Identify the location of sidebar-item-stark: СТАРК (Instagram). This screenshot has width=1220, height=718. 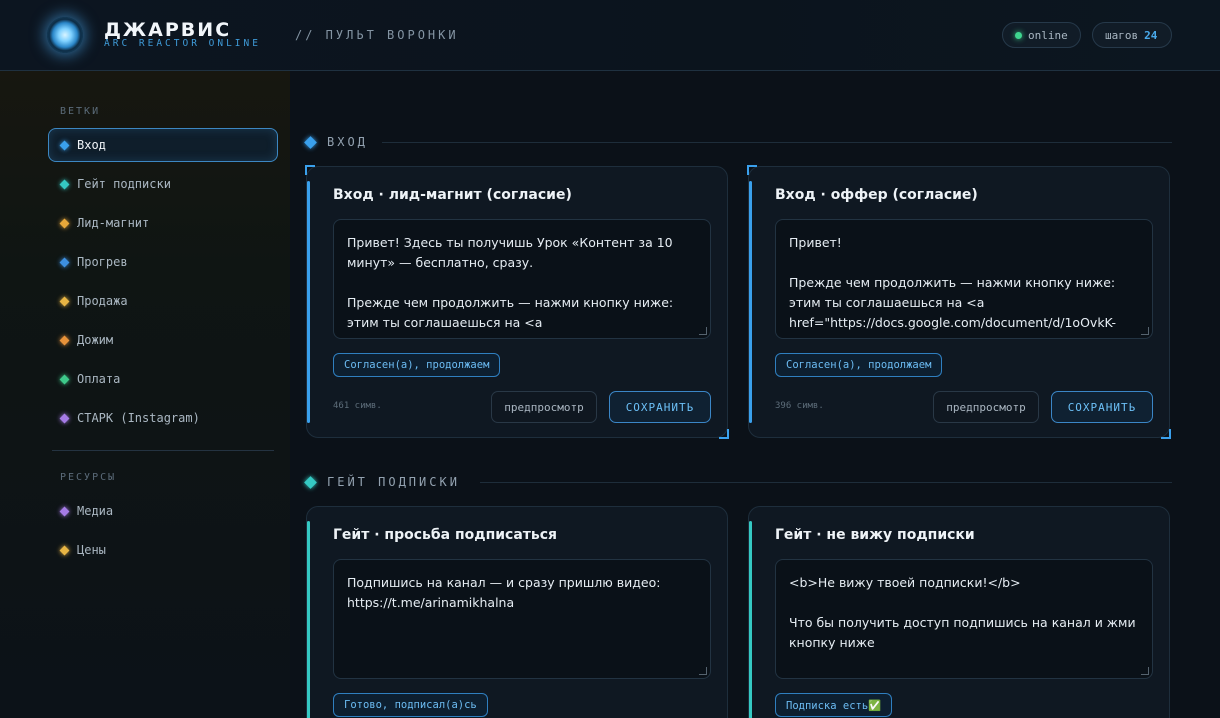
(163, 418).